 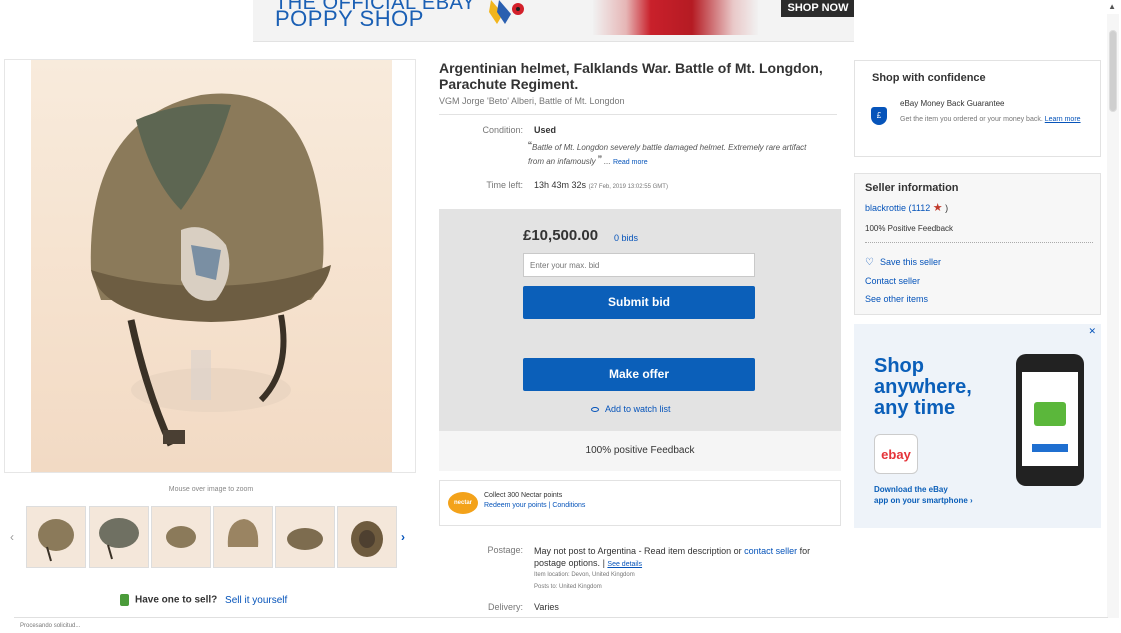 I want to click on download-line1: Download the eBay, so click(x=911, y=489).